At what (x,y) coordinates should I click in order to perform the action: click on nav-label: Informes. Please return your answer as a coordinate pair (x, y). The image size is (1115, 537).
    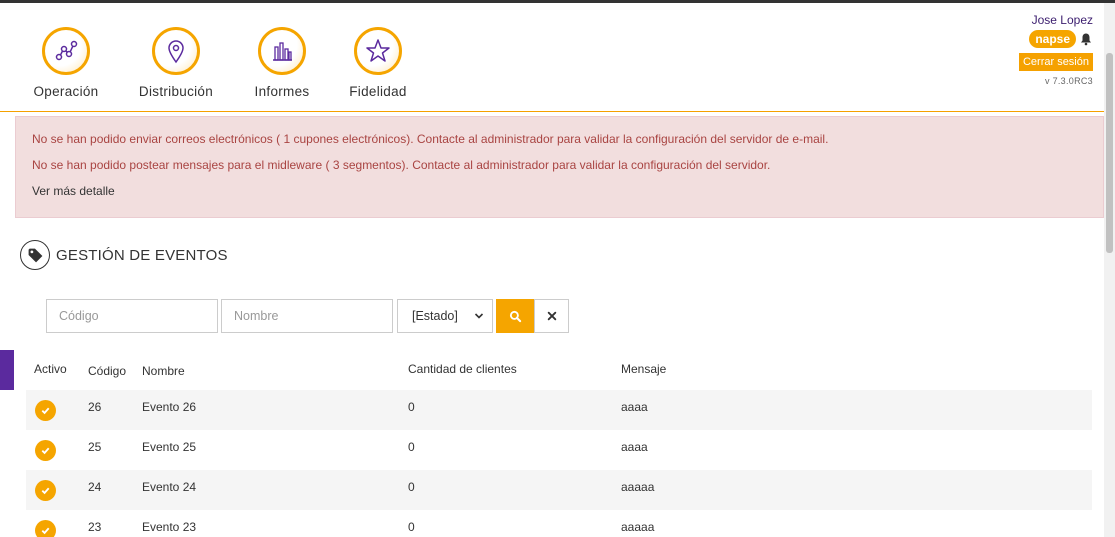
    Looking at the image, I should click on (282, 91).